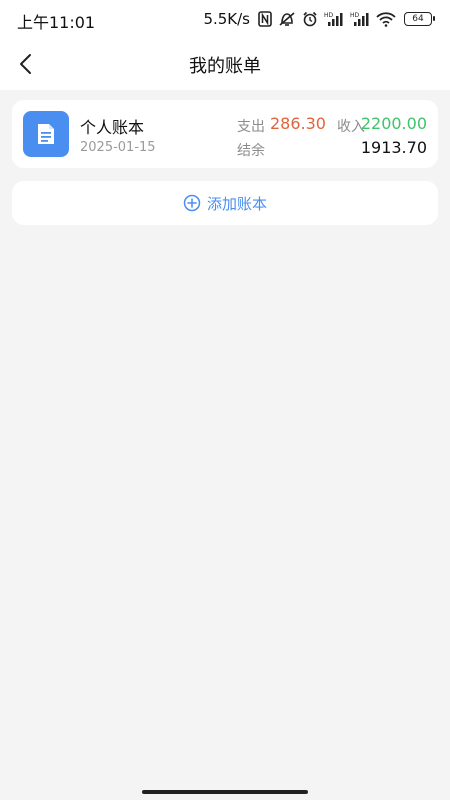 The image size is (450, 800). What do you see at coordinates (265, 19) in the screenshot?
I see `nfc-icon` at bounding box center [265, 19].